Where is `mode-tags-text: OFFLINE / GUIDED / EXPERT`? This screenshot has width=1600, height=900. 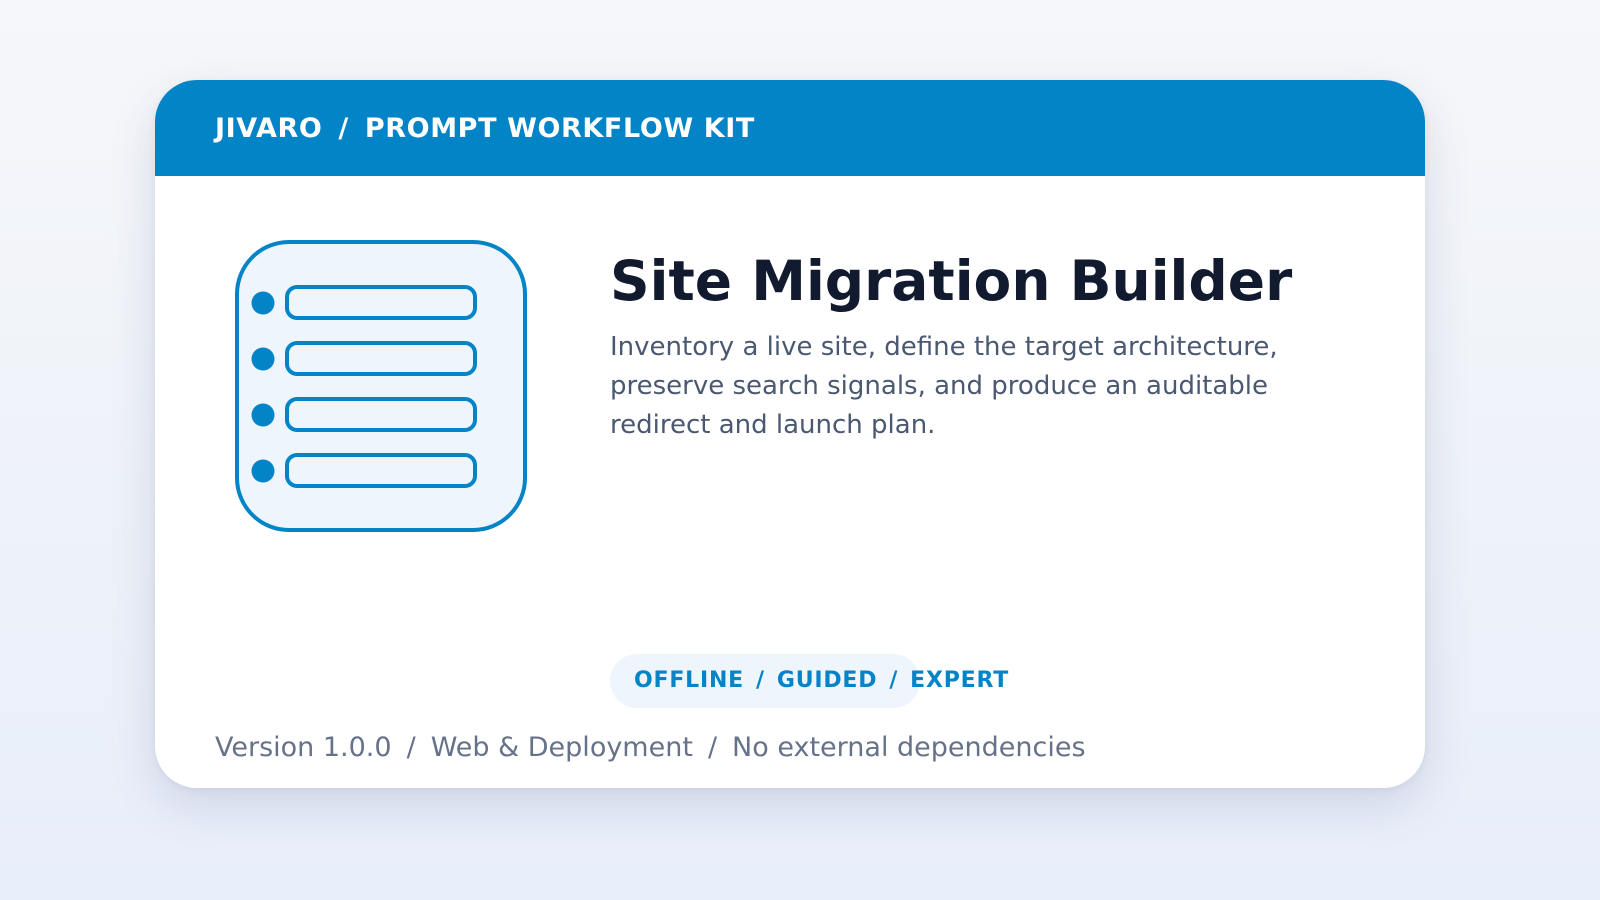 mode-tags-text: OFFLINE / GUIDED / EXPERT is located at coordinates (821, 681).